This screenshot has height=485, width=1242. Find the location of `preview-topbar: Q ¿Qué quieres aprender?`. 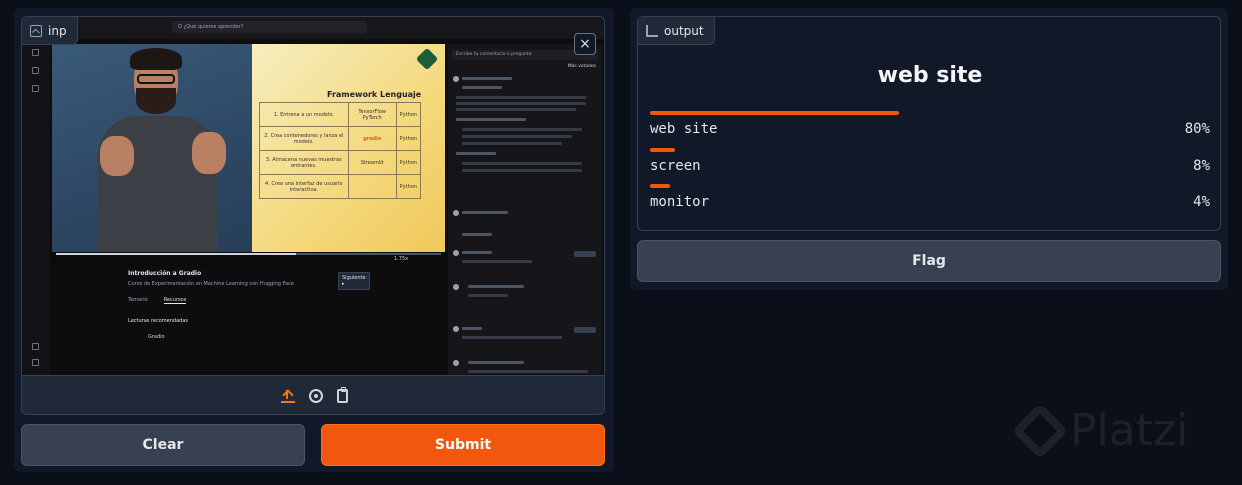

preview-topbar: Q ¿Qué quieres aprender? is located at coordinates (313, 28).